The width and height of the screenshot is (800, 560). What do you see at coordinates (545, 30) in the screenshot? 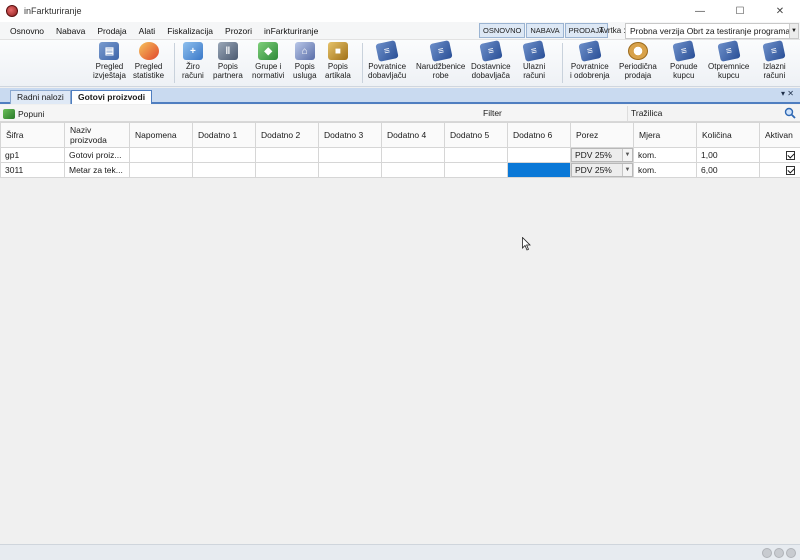
I see `mode-nabava-button: NABAVA` at bounding box center [545, 30].